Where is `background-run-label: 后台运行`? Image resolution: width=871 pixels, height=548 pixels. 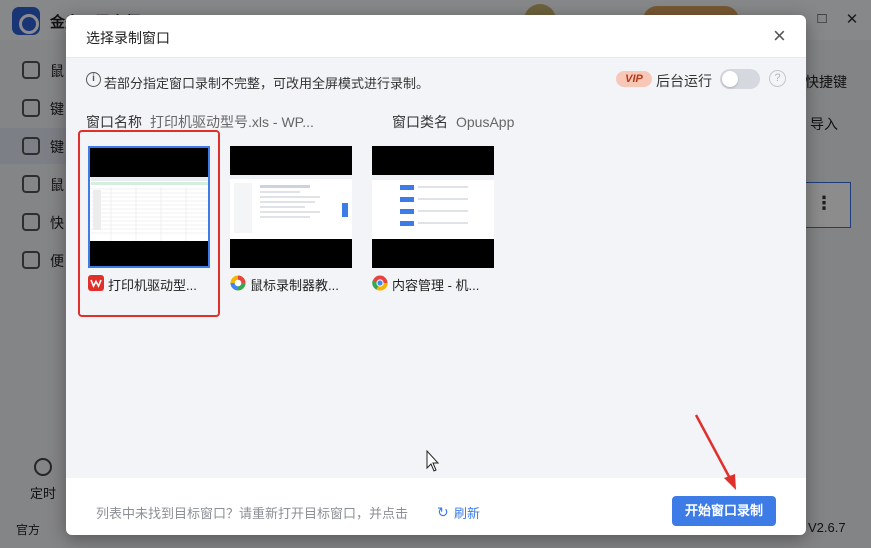
background-run-label: 后台运行 is located at coordinates (684, 81).